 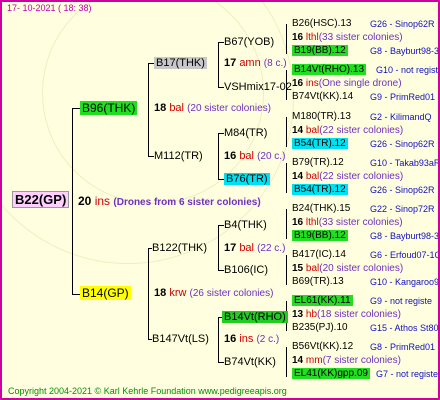 What do you see at coordinates (403, 97) in the screenshot?
I see `leaf-info: G9 - PrimRed01` at bounding box center [403, 97].